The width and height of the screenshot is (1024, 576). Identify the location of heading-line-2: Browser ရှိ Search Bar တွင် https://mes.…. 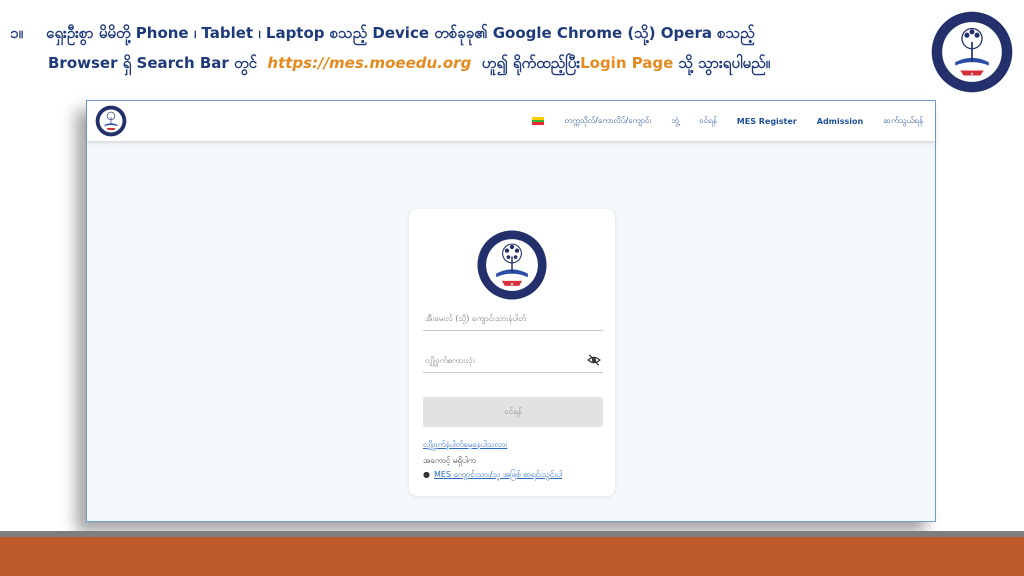
(460, 63).